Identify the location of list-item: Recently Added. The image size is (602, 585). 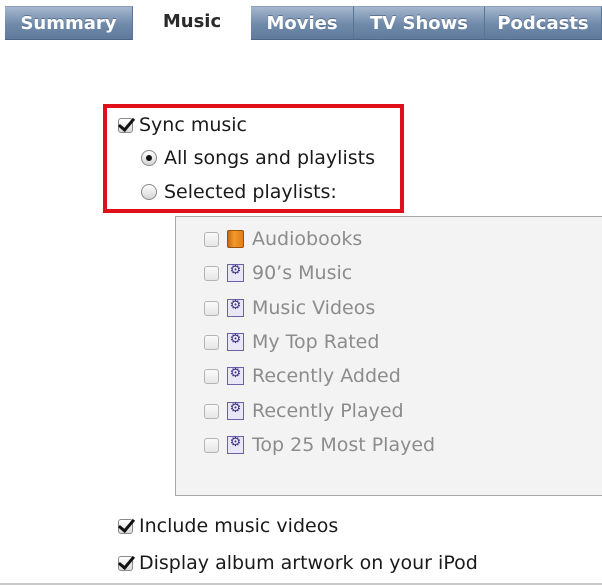
(302, 376).